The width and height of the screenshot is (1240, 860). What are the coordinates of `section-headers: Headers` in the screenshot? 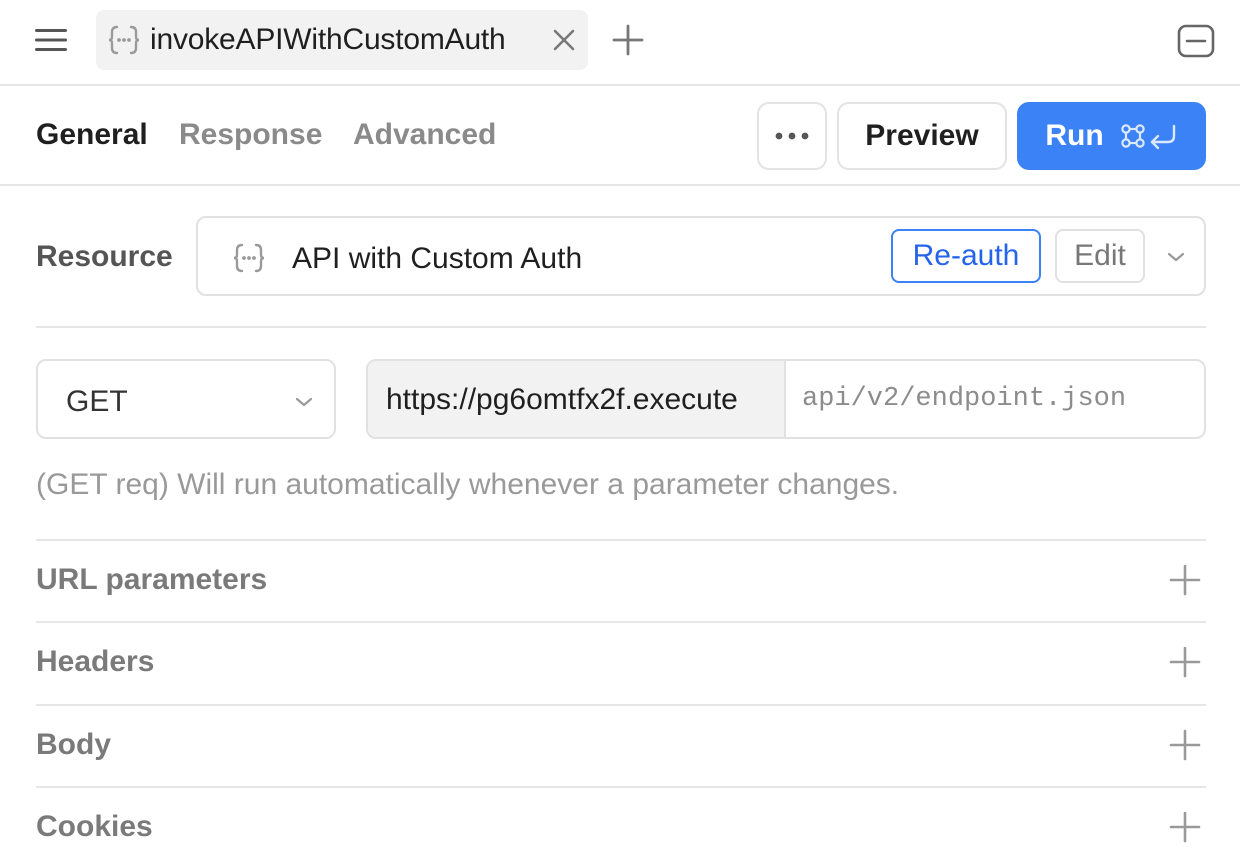 It's located at (621, 662).